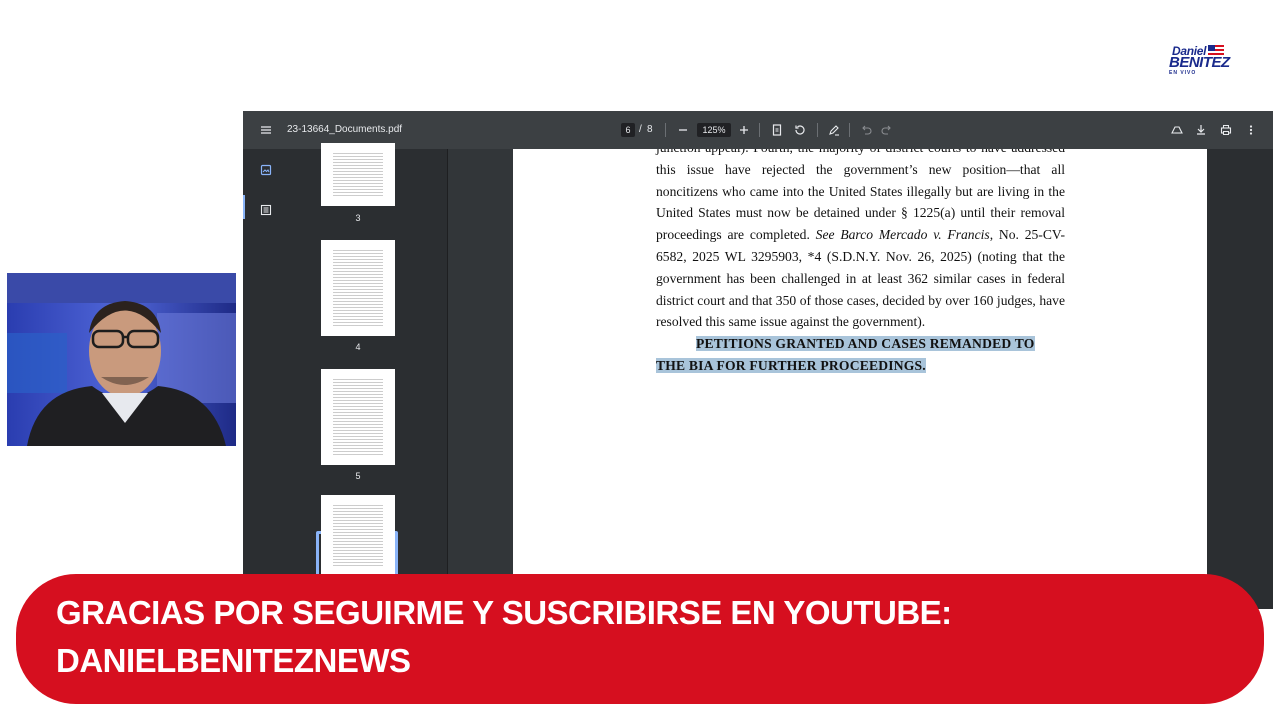 Image resolution: width=1280 pixels, height=720 pixels. What do you see at coordinates (244, 207) in the screenshot?
I see `sidebar-active-indicator` at bounding box center [244, 207].